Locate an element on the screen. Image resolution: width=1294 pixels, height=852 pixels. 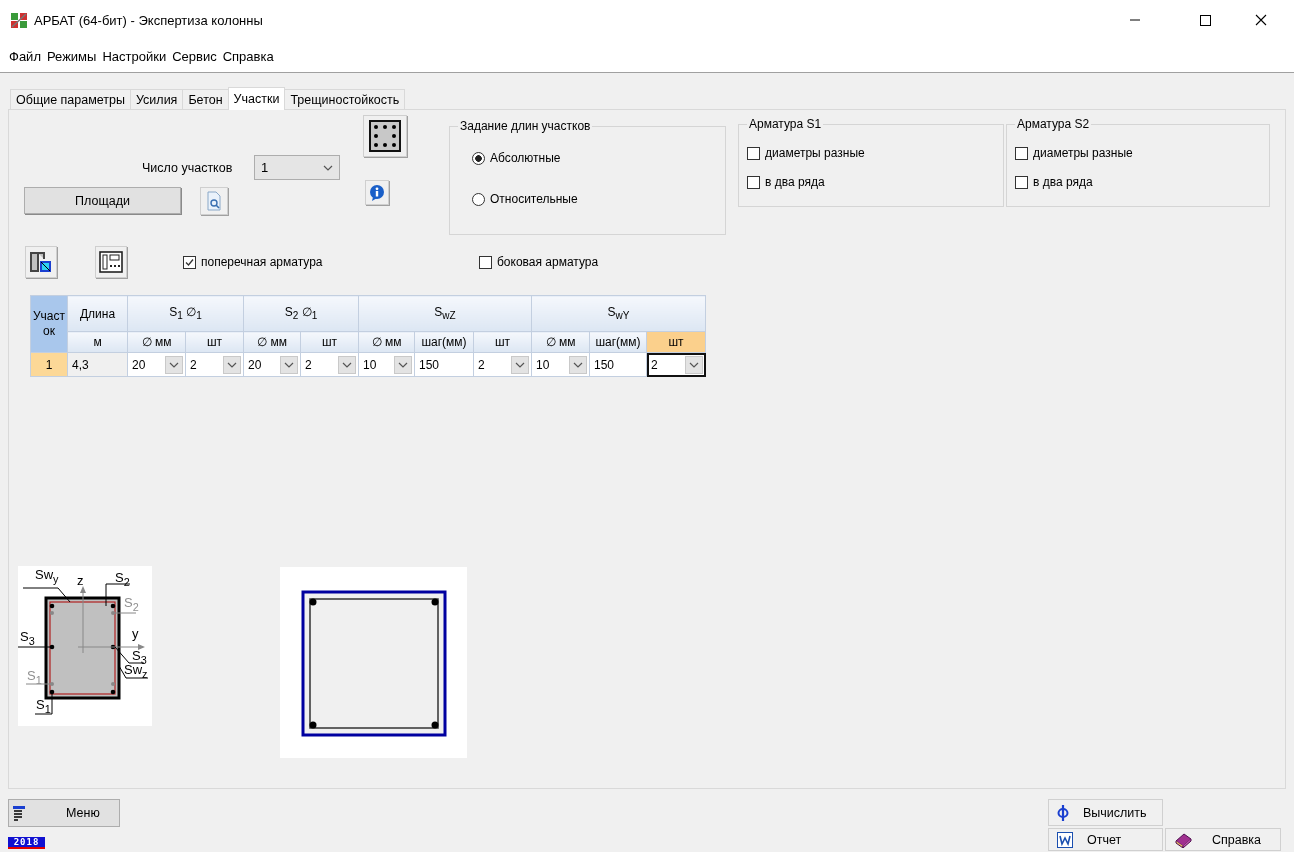
group-title: Арматура S1 is located at coordinates (785, 124).